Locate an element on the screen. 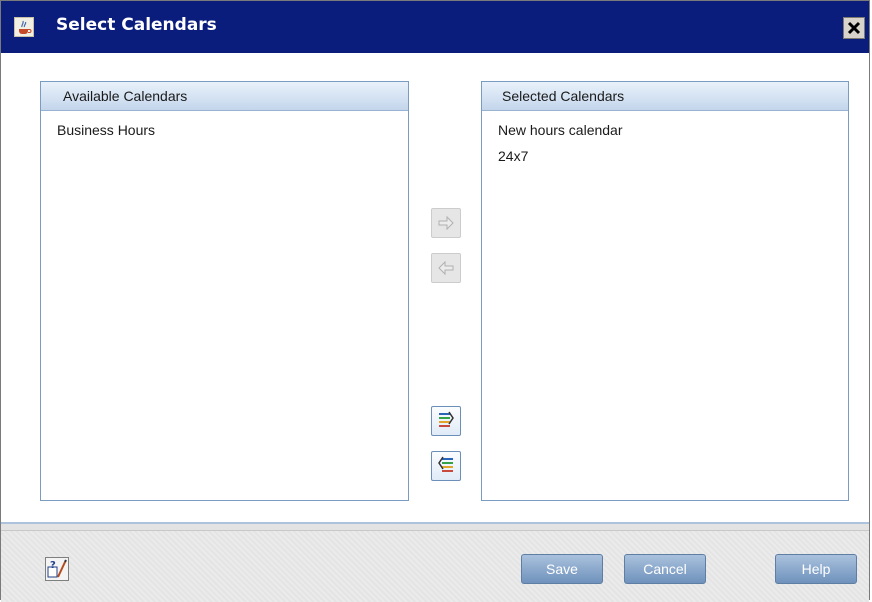  move-all-left-button is located at coordinates (446, 466).